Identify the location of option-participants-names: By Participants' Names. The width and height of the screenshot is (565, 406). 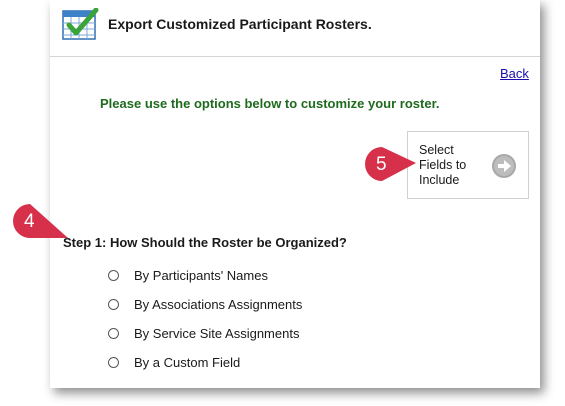
(188, 275).